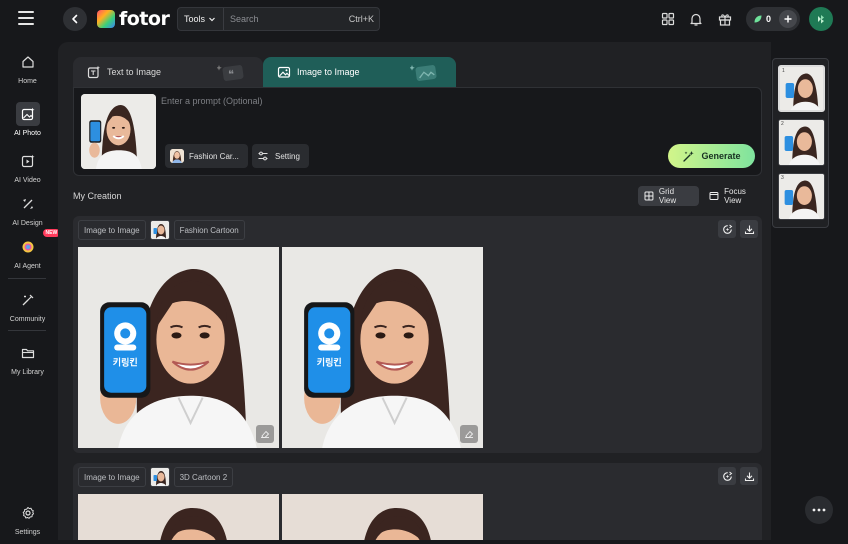 This screenshot has height=544, width=848. Describe the element at coordinates (263, 156) in the screenshot. I see `sliders-icon` at that location.